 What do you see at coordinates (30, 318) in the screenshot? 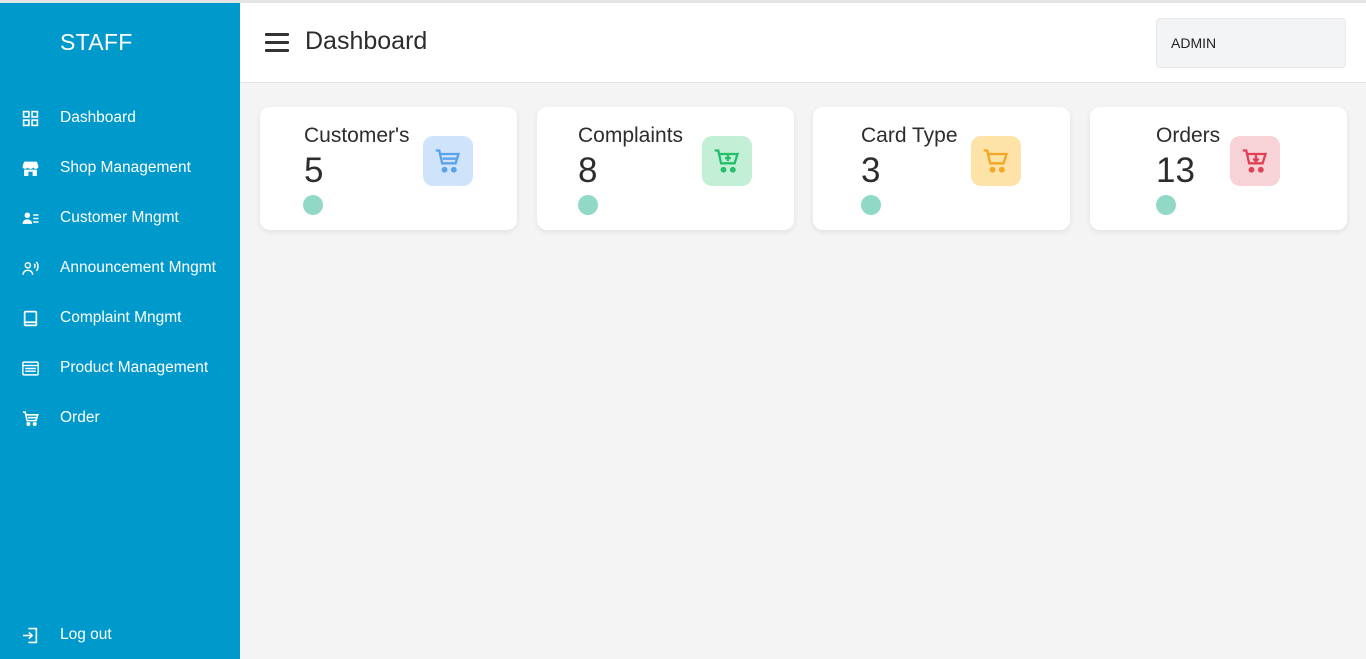
I see `book-icon` at bounding box center [30, 318].